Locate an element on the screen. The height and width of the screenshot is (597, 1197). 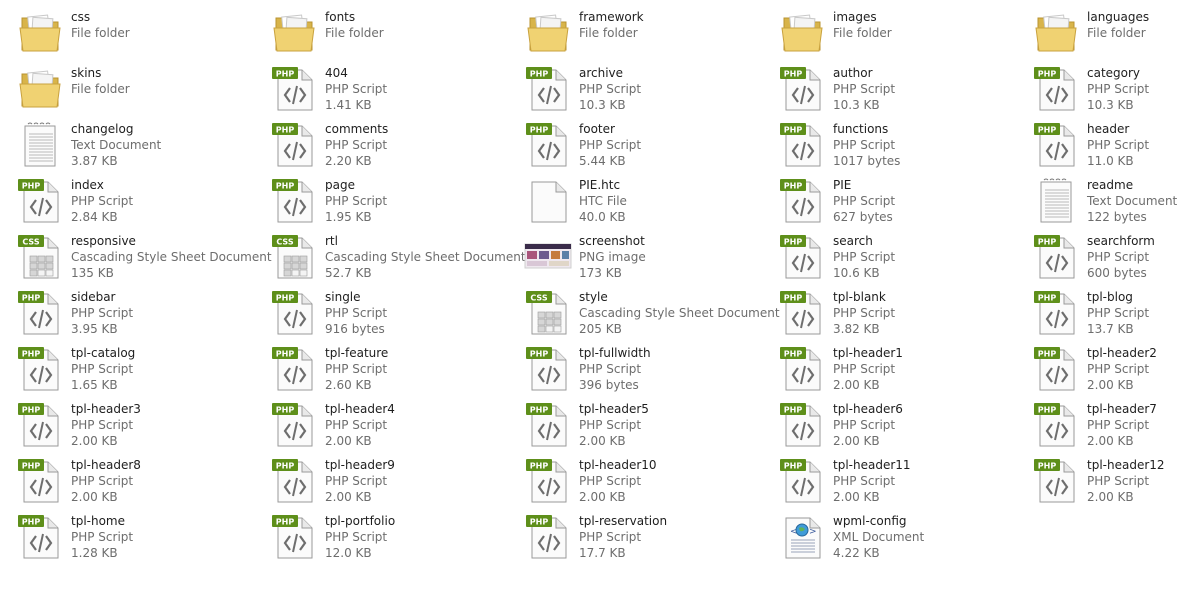
file-item-tpl-portfolio: PHP tpl-portfolio PHP Script 12.0 KB is located at coordinates (381, 538).